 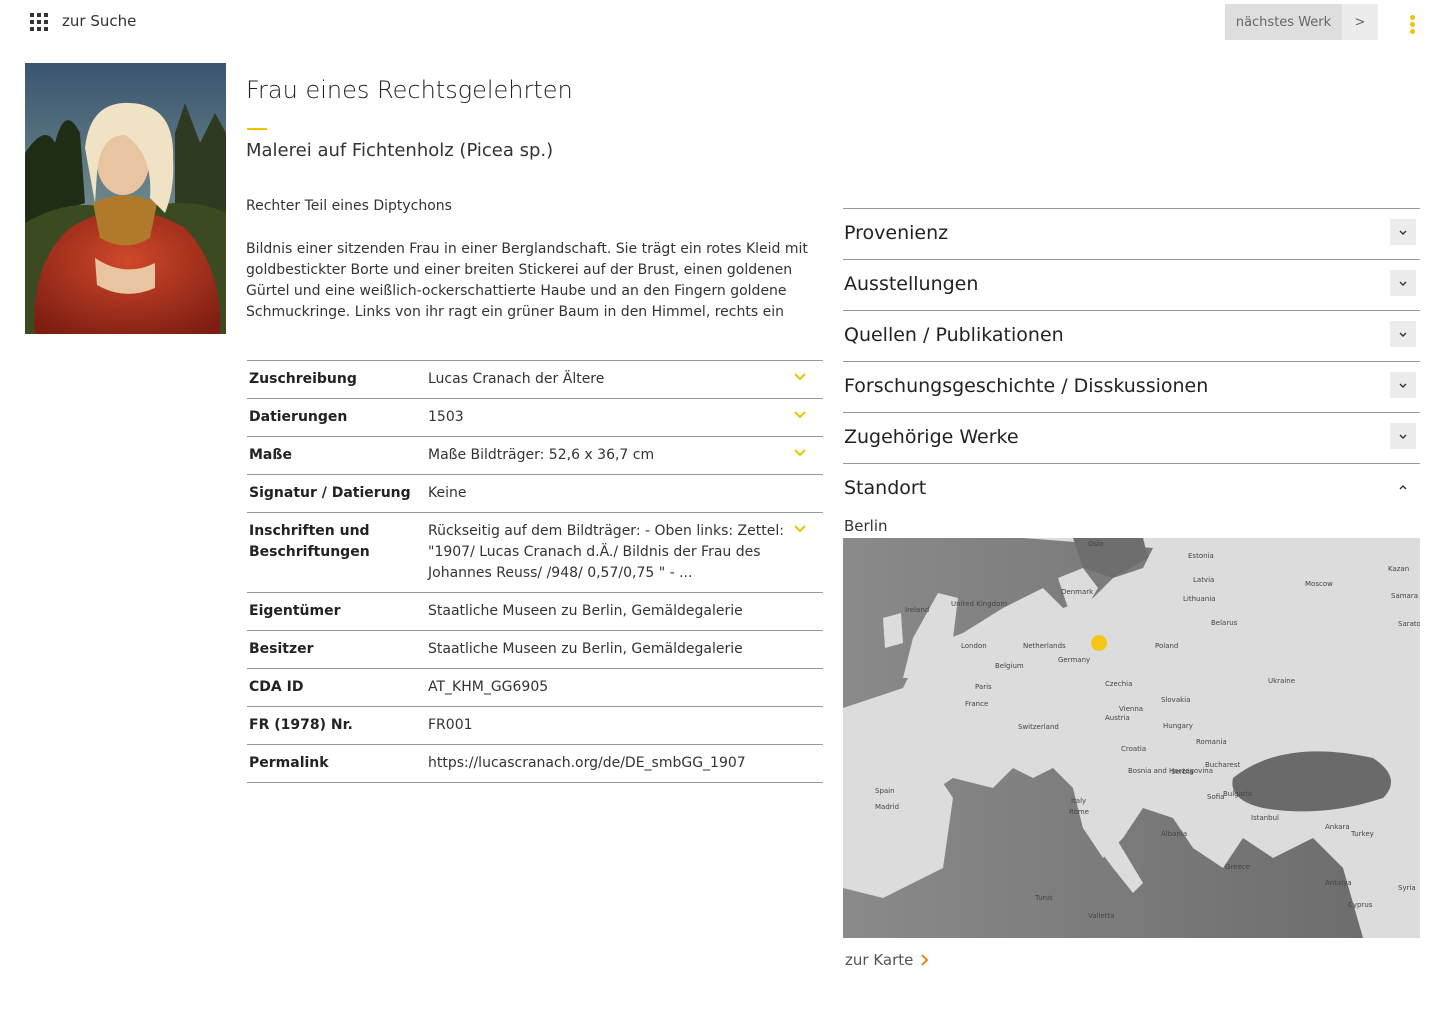 I want to click on fact-label: Permalink, so click(x=289, y=763).